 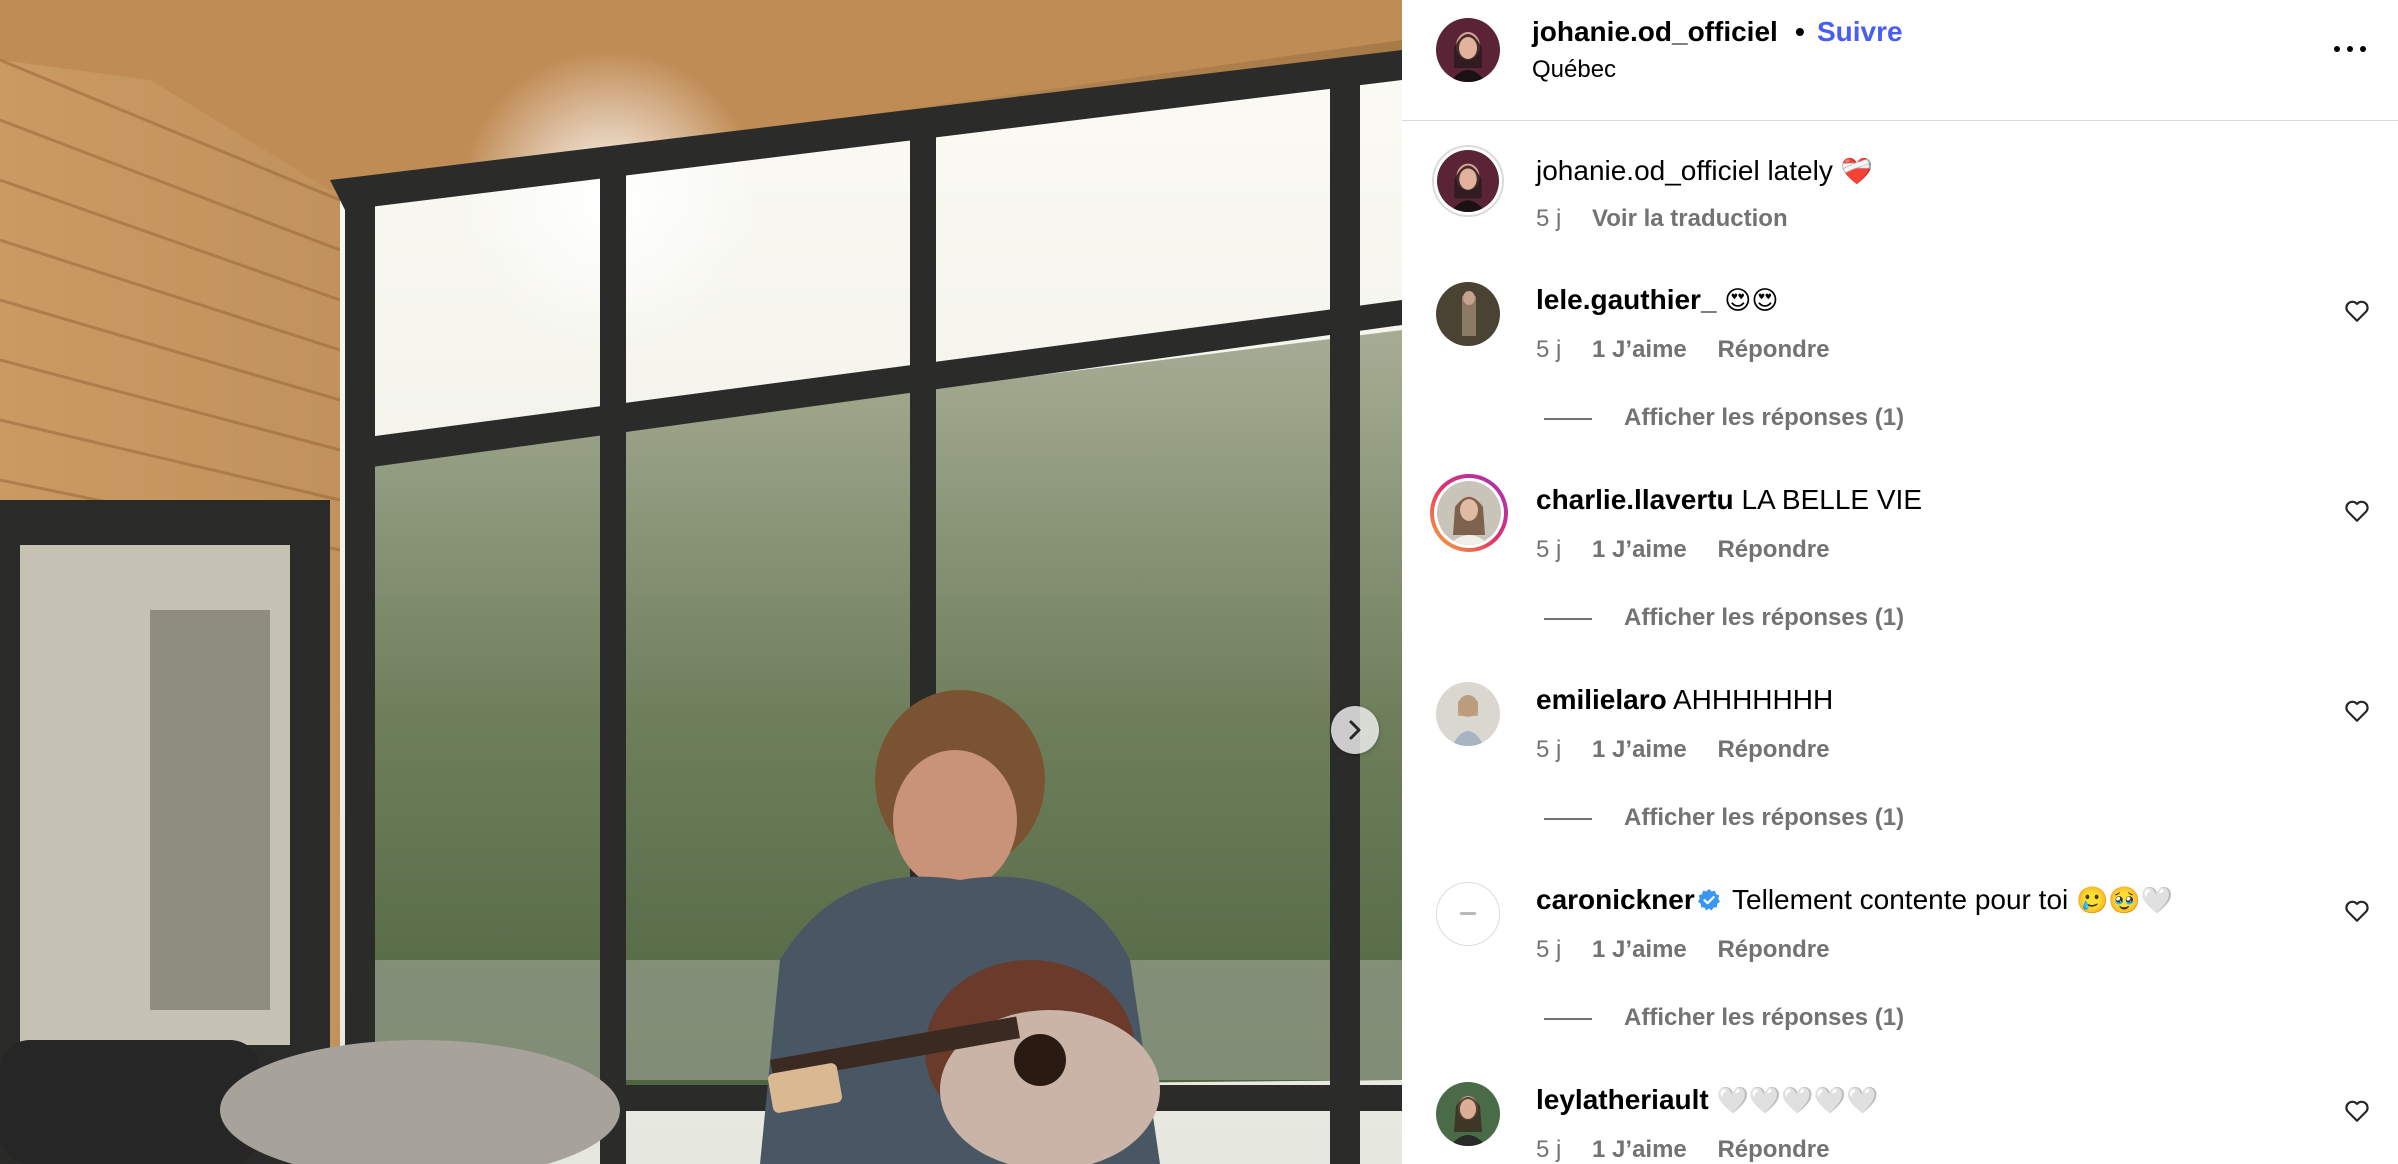 I want to click on post-location: Québec, so click(x=1574, y=70).